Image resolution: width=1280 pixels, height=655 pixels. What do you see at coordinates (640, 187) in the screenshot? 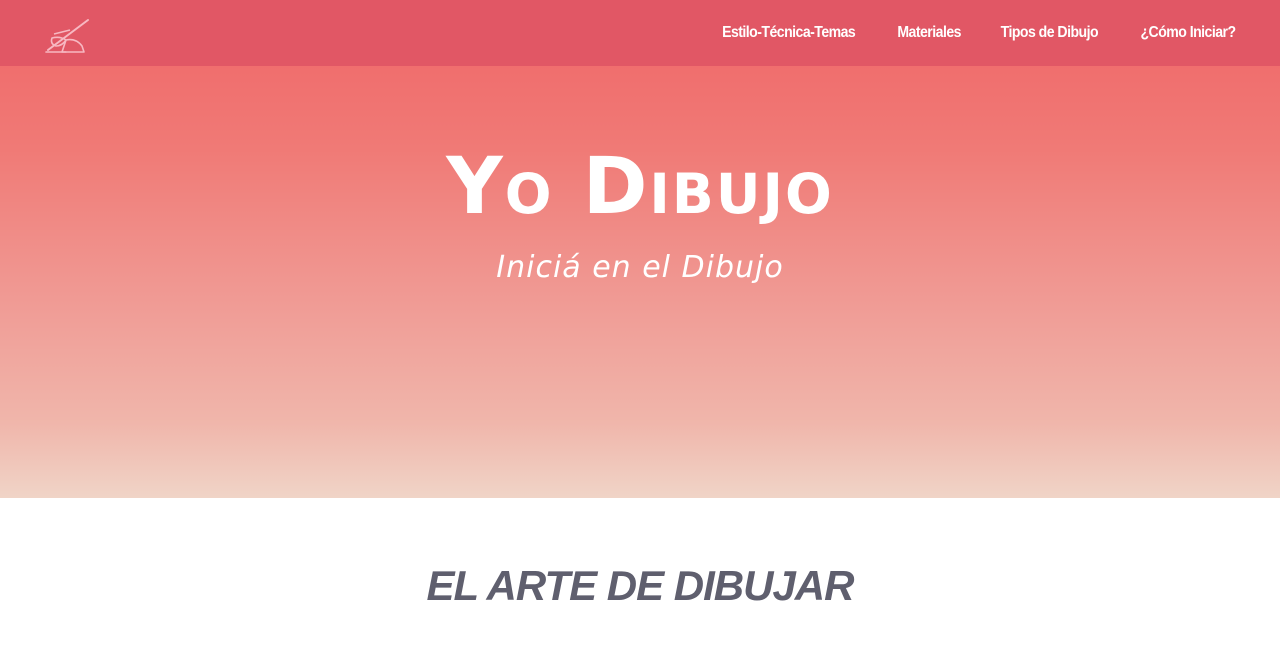
I see `hero-title: Yo Dibujo` at bounding box center [640, 187].